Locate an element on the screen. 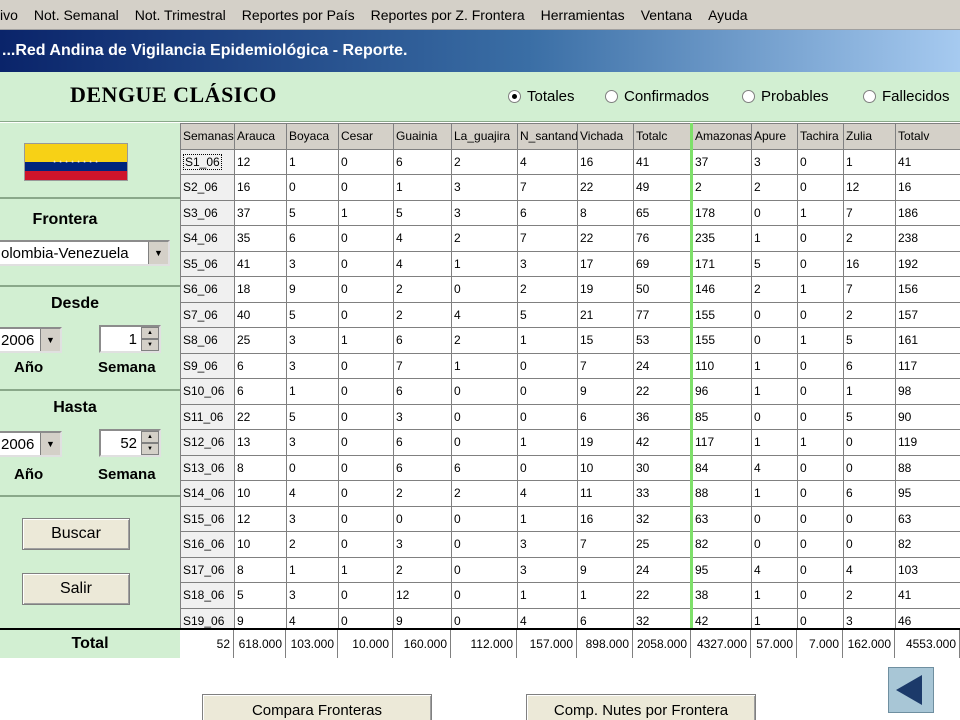 This screenshot has height=720, width=960. table-cell: 103 is located at coordinates (927, 569).